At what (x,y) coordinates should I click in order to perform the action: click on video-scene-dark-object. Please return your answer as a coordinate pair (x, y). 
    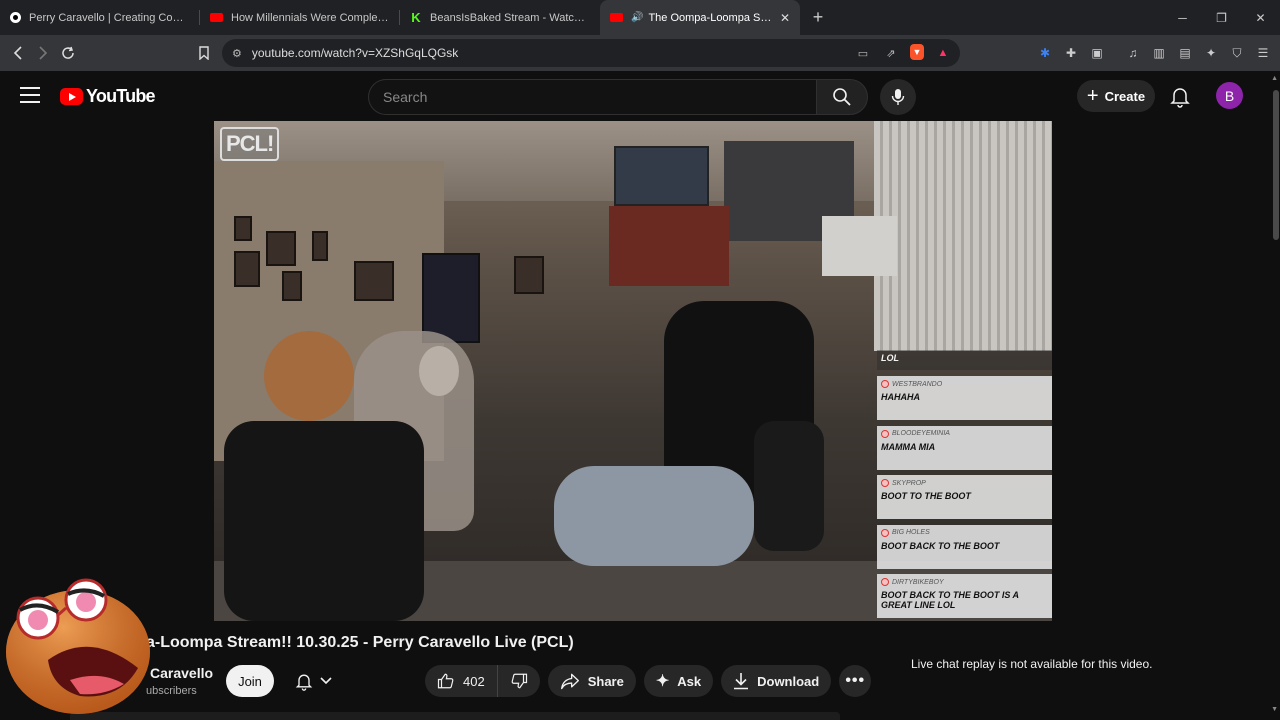
    Looking at the image, I should click on (324, 521).